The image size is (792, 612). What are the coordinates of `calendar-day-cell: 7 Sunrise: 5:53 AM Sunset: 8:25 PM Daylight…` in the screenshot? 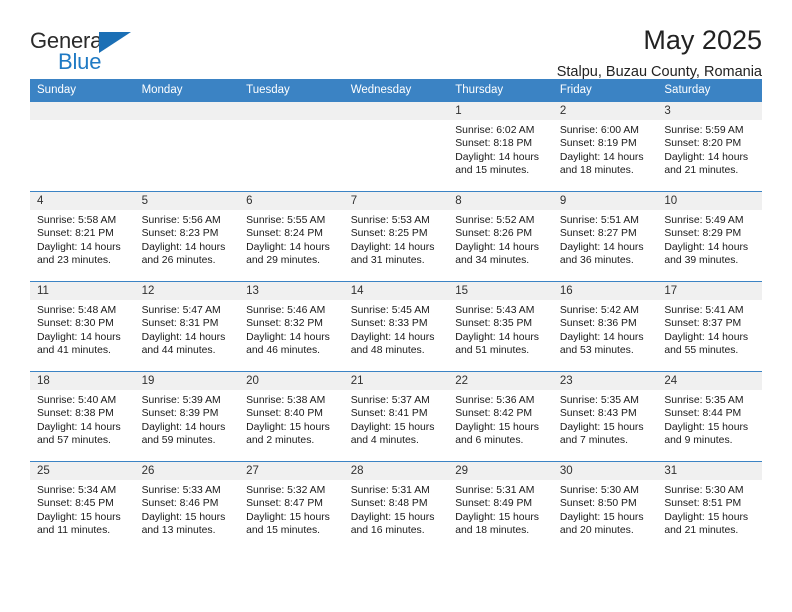 It's located at (396, 236).